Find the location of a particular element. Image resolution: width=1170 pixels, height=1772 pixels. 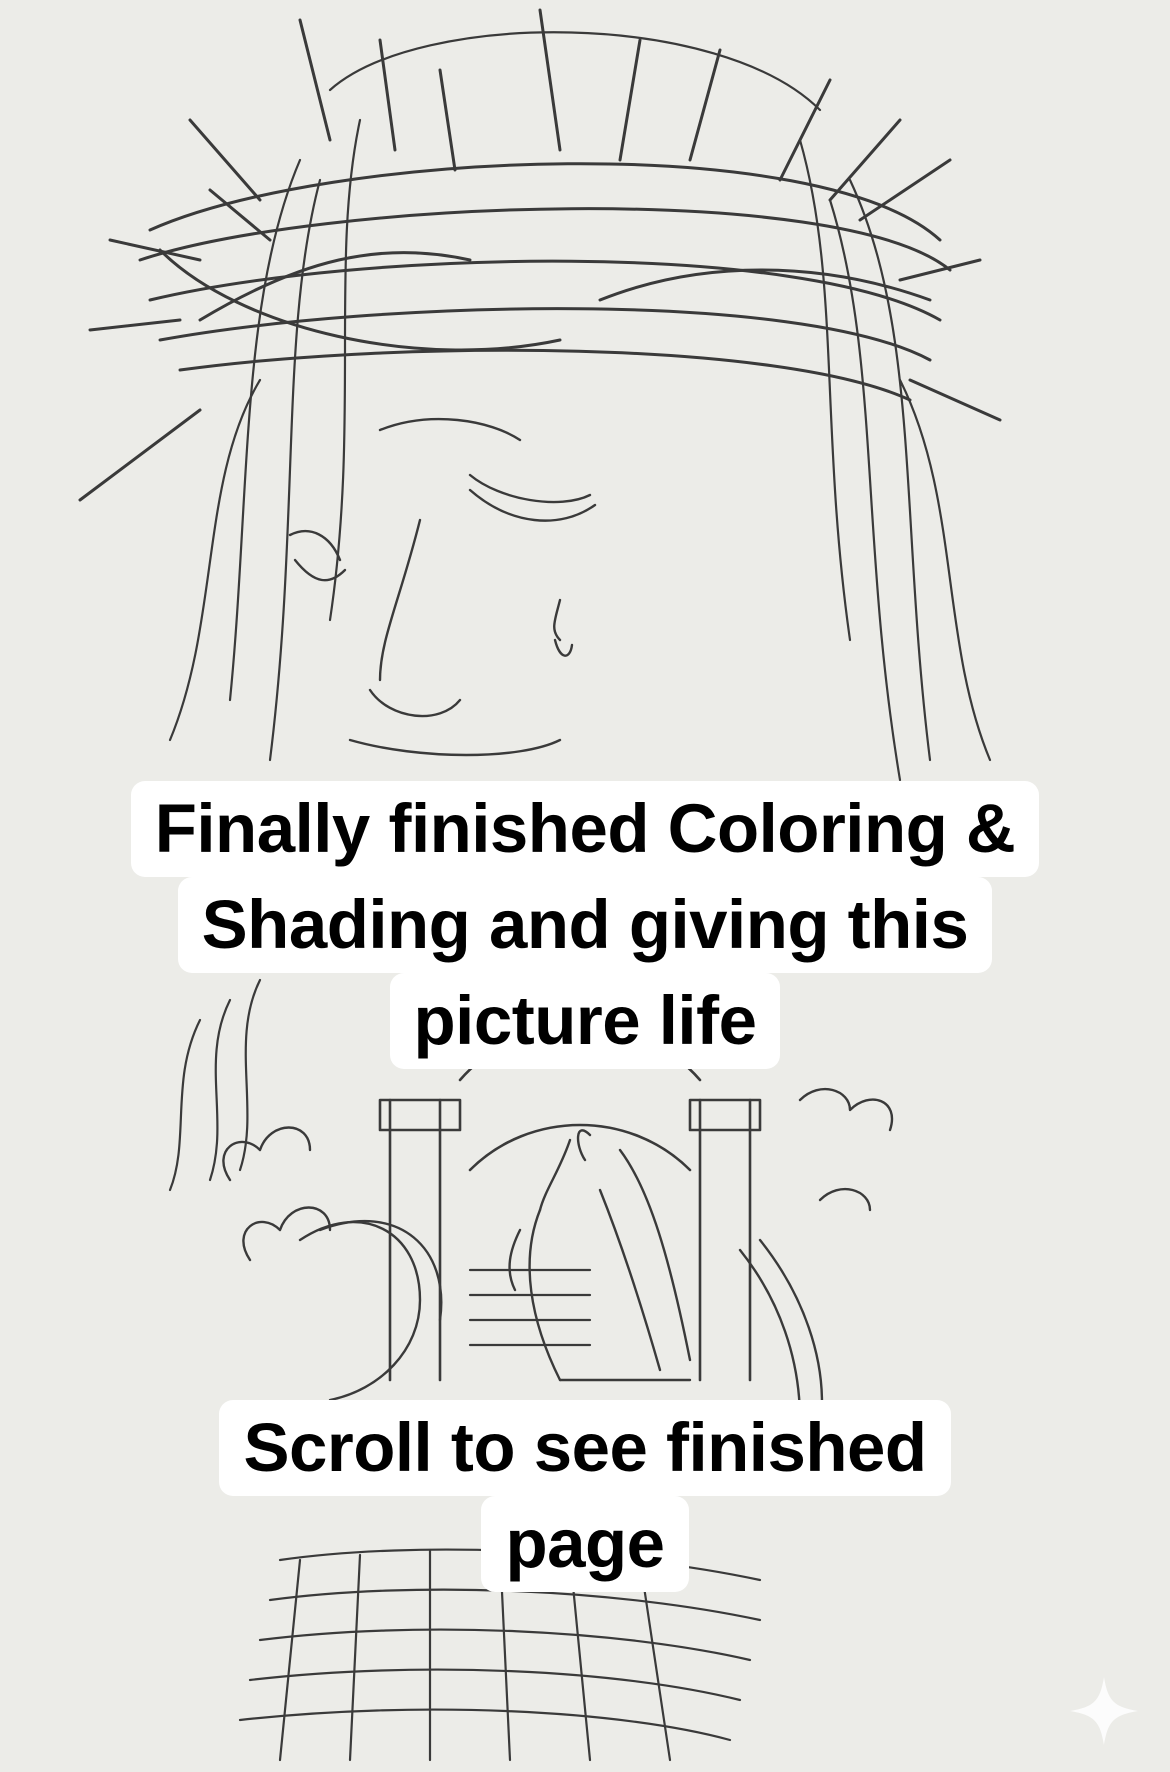

temple-arch is located at coordinates (570, 1204).